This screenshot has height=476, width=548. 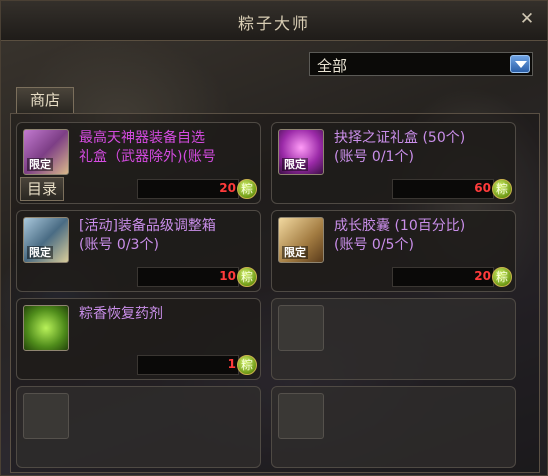 I want to click on item-price: 10, so click(x=227, y=276).